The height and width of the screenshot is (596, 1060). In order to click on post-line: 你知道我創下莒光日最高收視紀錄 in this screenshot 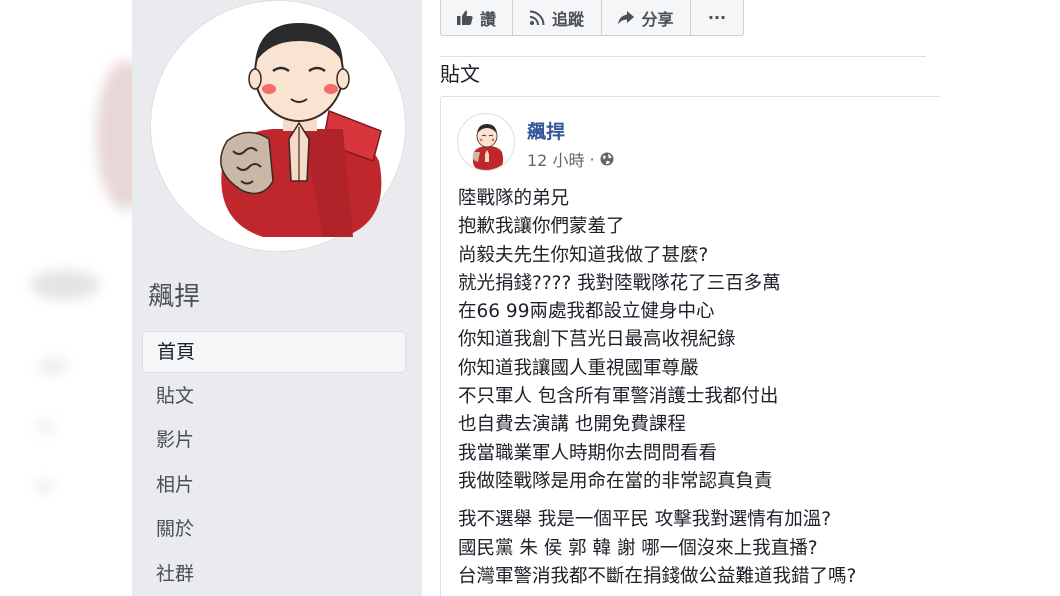, I will do `click(597, 340)`.